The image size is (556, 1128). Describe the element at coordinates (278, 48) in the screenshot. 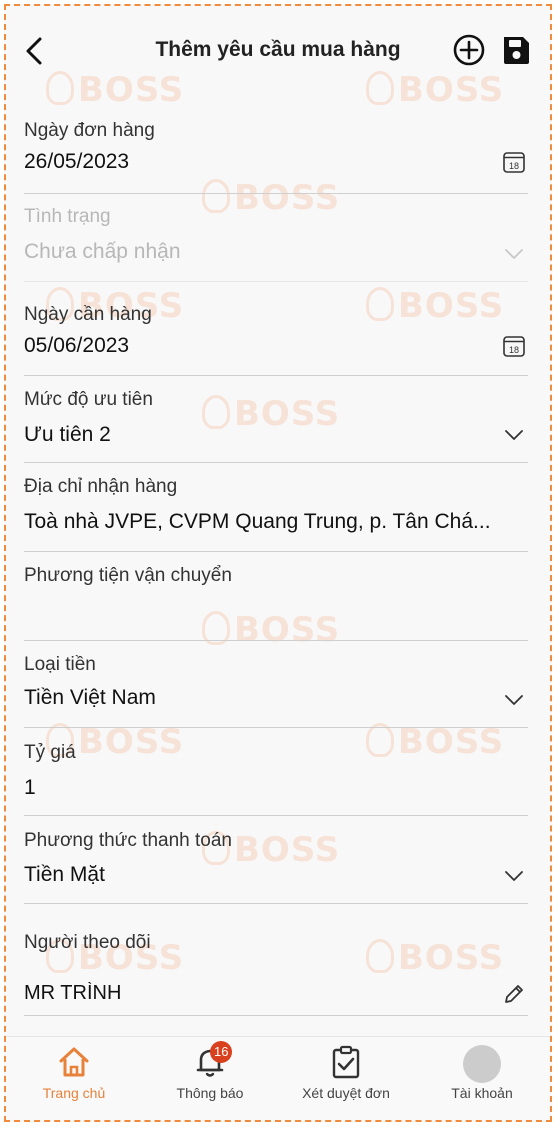

I see `top-bar: Thêm yêu cầu mua hàng` at that location.